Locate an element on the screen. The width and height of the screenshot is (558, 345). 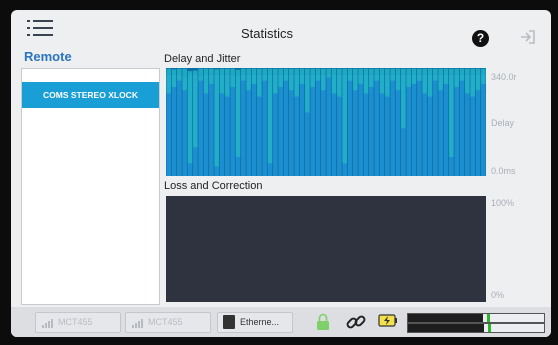
output-level-meter is located at coordinates (476, 328).